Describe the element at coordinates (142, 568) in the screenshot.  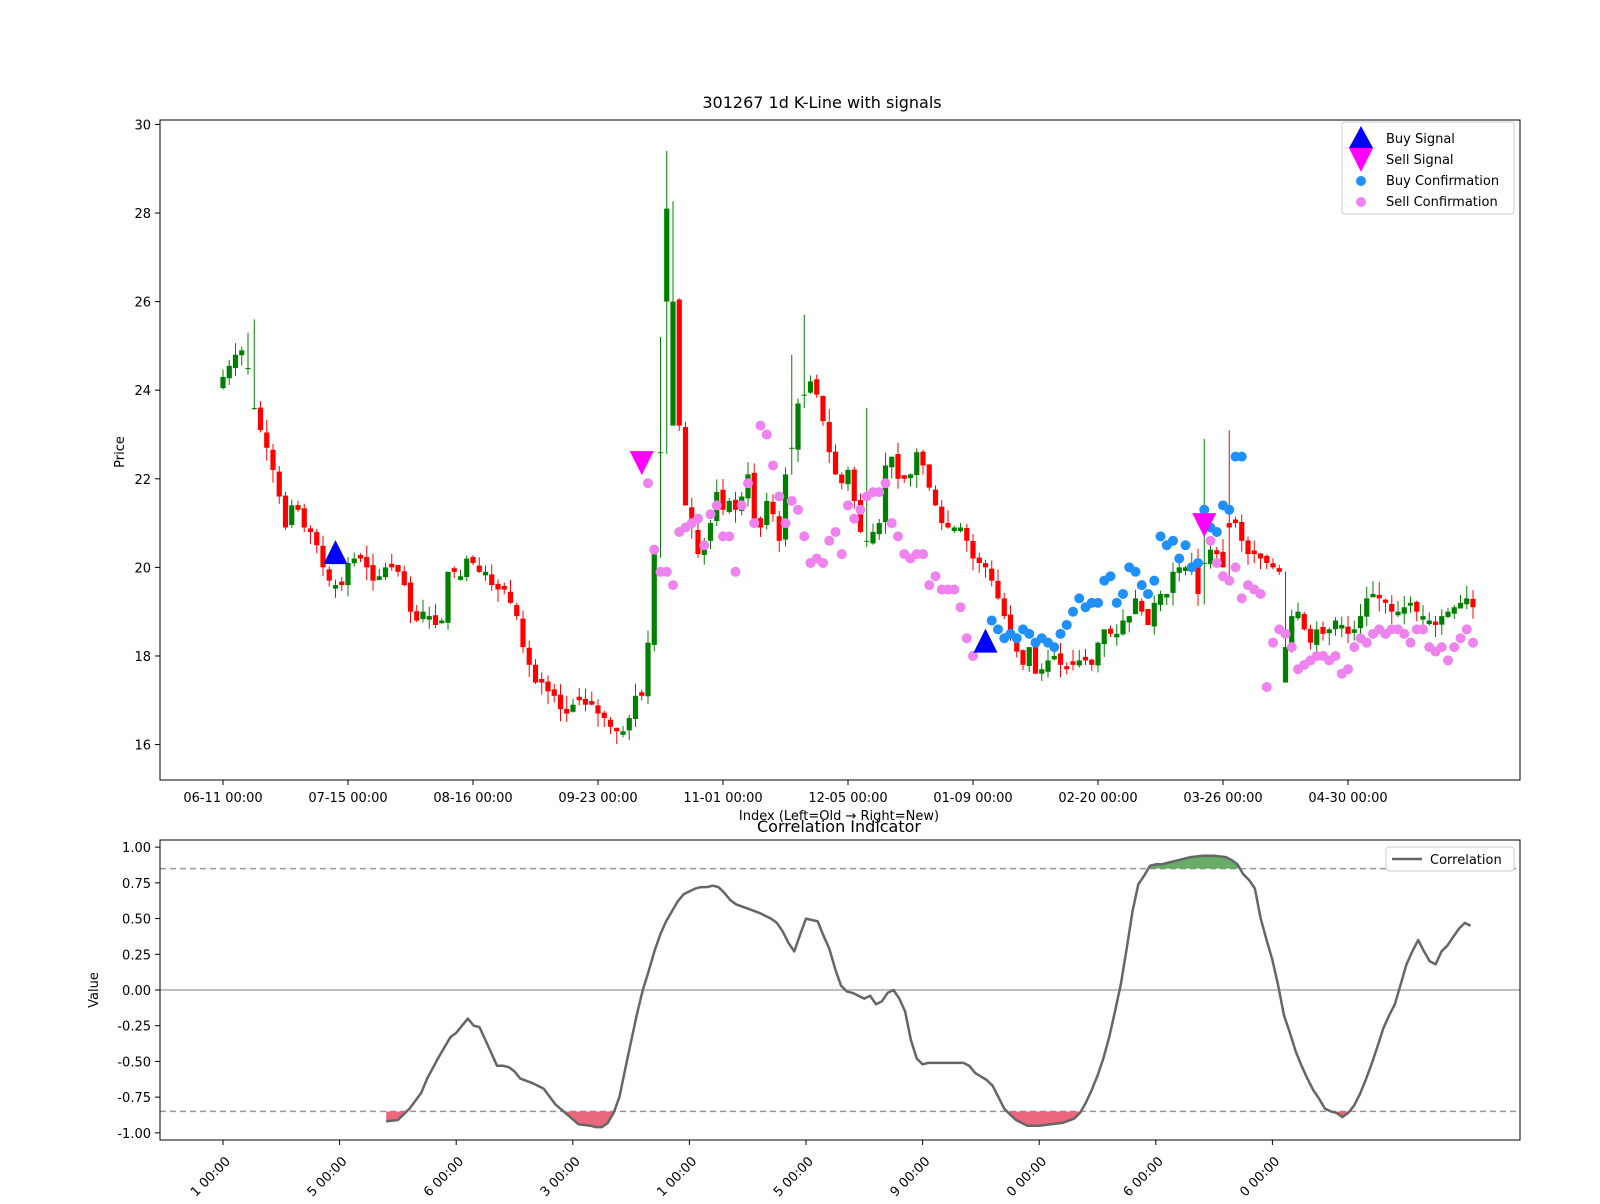
I see `kline-y-tick-label: 20` at that location.